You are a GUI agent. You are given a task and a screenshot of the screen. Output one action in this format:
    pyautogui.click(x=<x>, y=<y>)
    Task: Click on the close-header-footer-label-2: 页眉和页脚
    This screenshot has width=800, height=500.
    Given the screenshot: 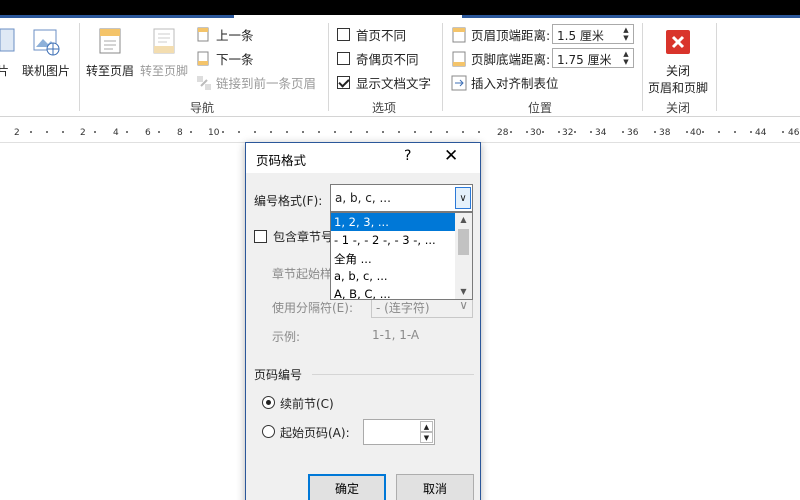 What is the action you would take?
    pyautogui.click(x=677, y=88)
    